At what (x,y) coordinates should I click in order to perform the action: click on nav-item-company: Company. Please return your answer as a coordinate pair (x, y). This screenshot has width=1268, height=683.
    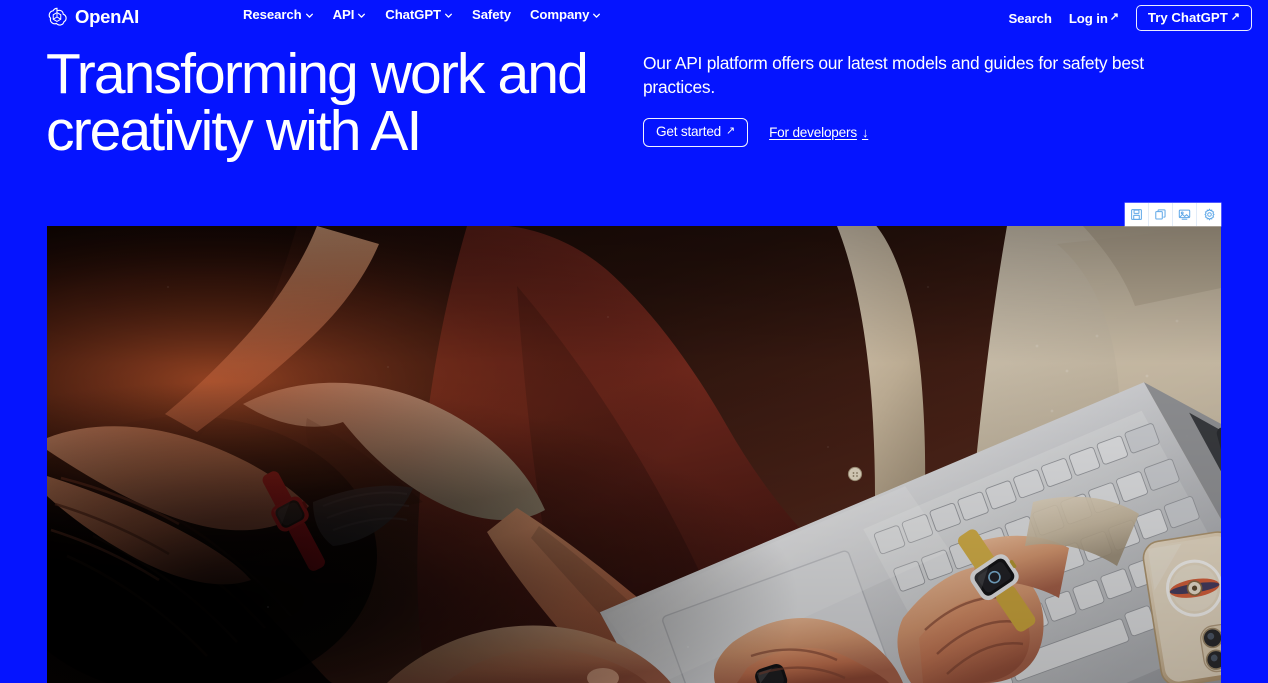
    Looking at the image, I should click on (565, 14).